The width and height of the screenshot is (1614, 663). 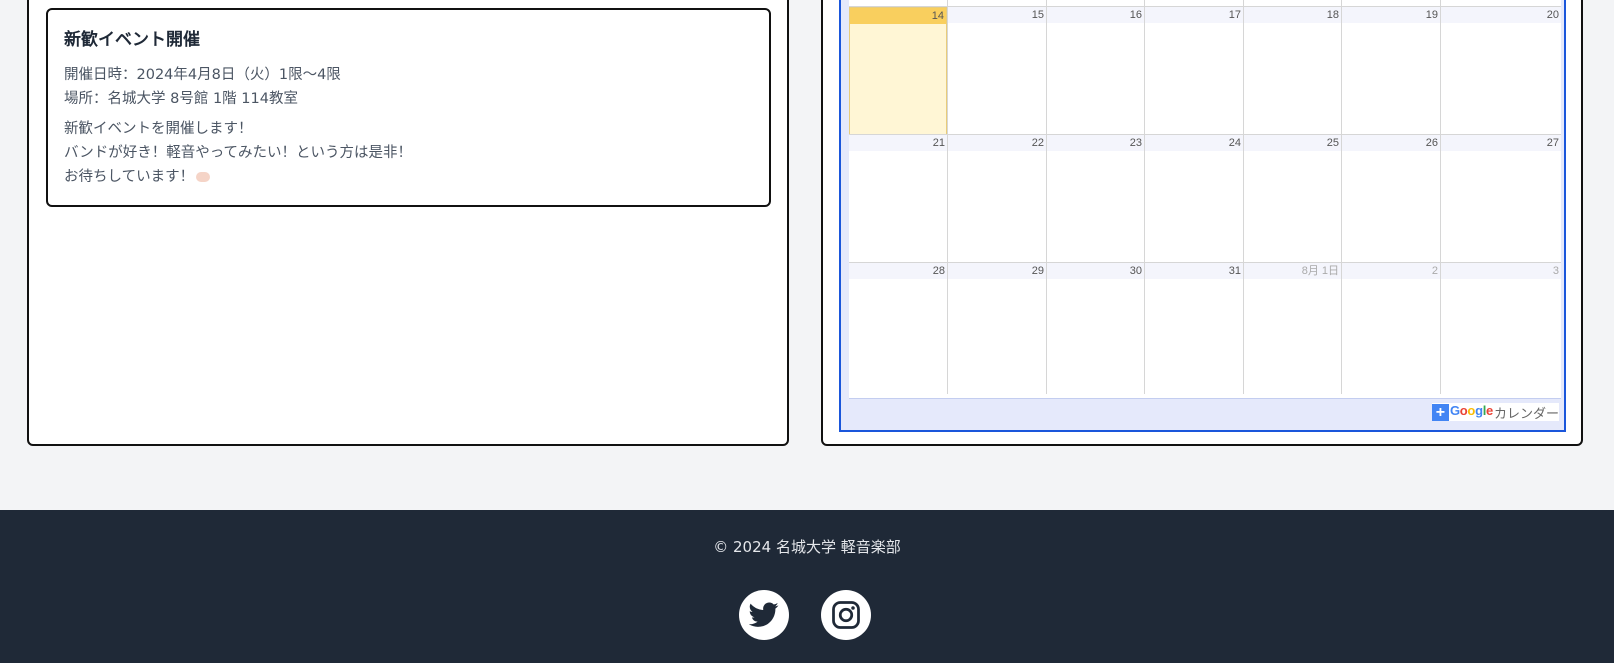 I want to click on day-number: 20, so click(x=1501, y=15).